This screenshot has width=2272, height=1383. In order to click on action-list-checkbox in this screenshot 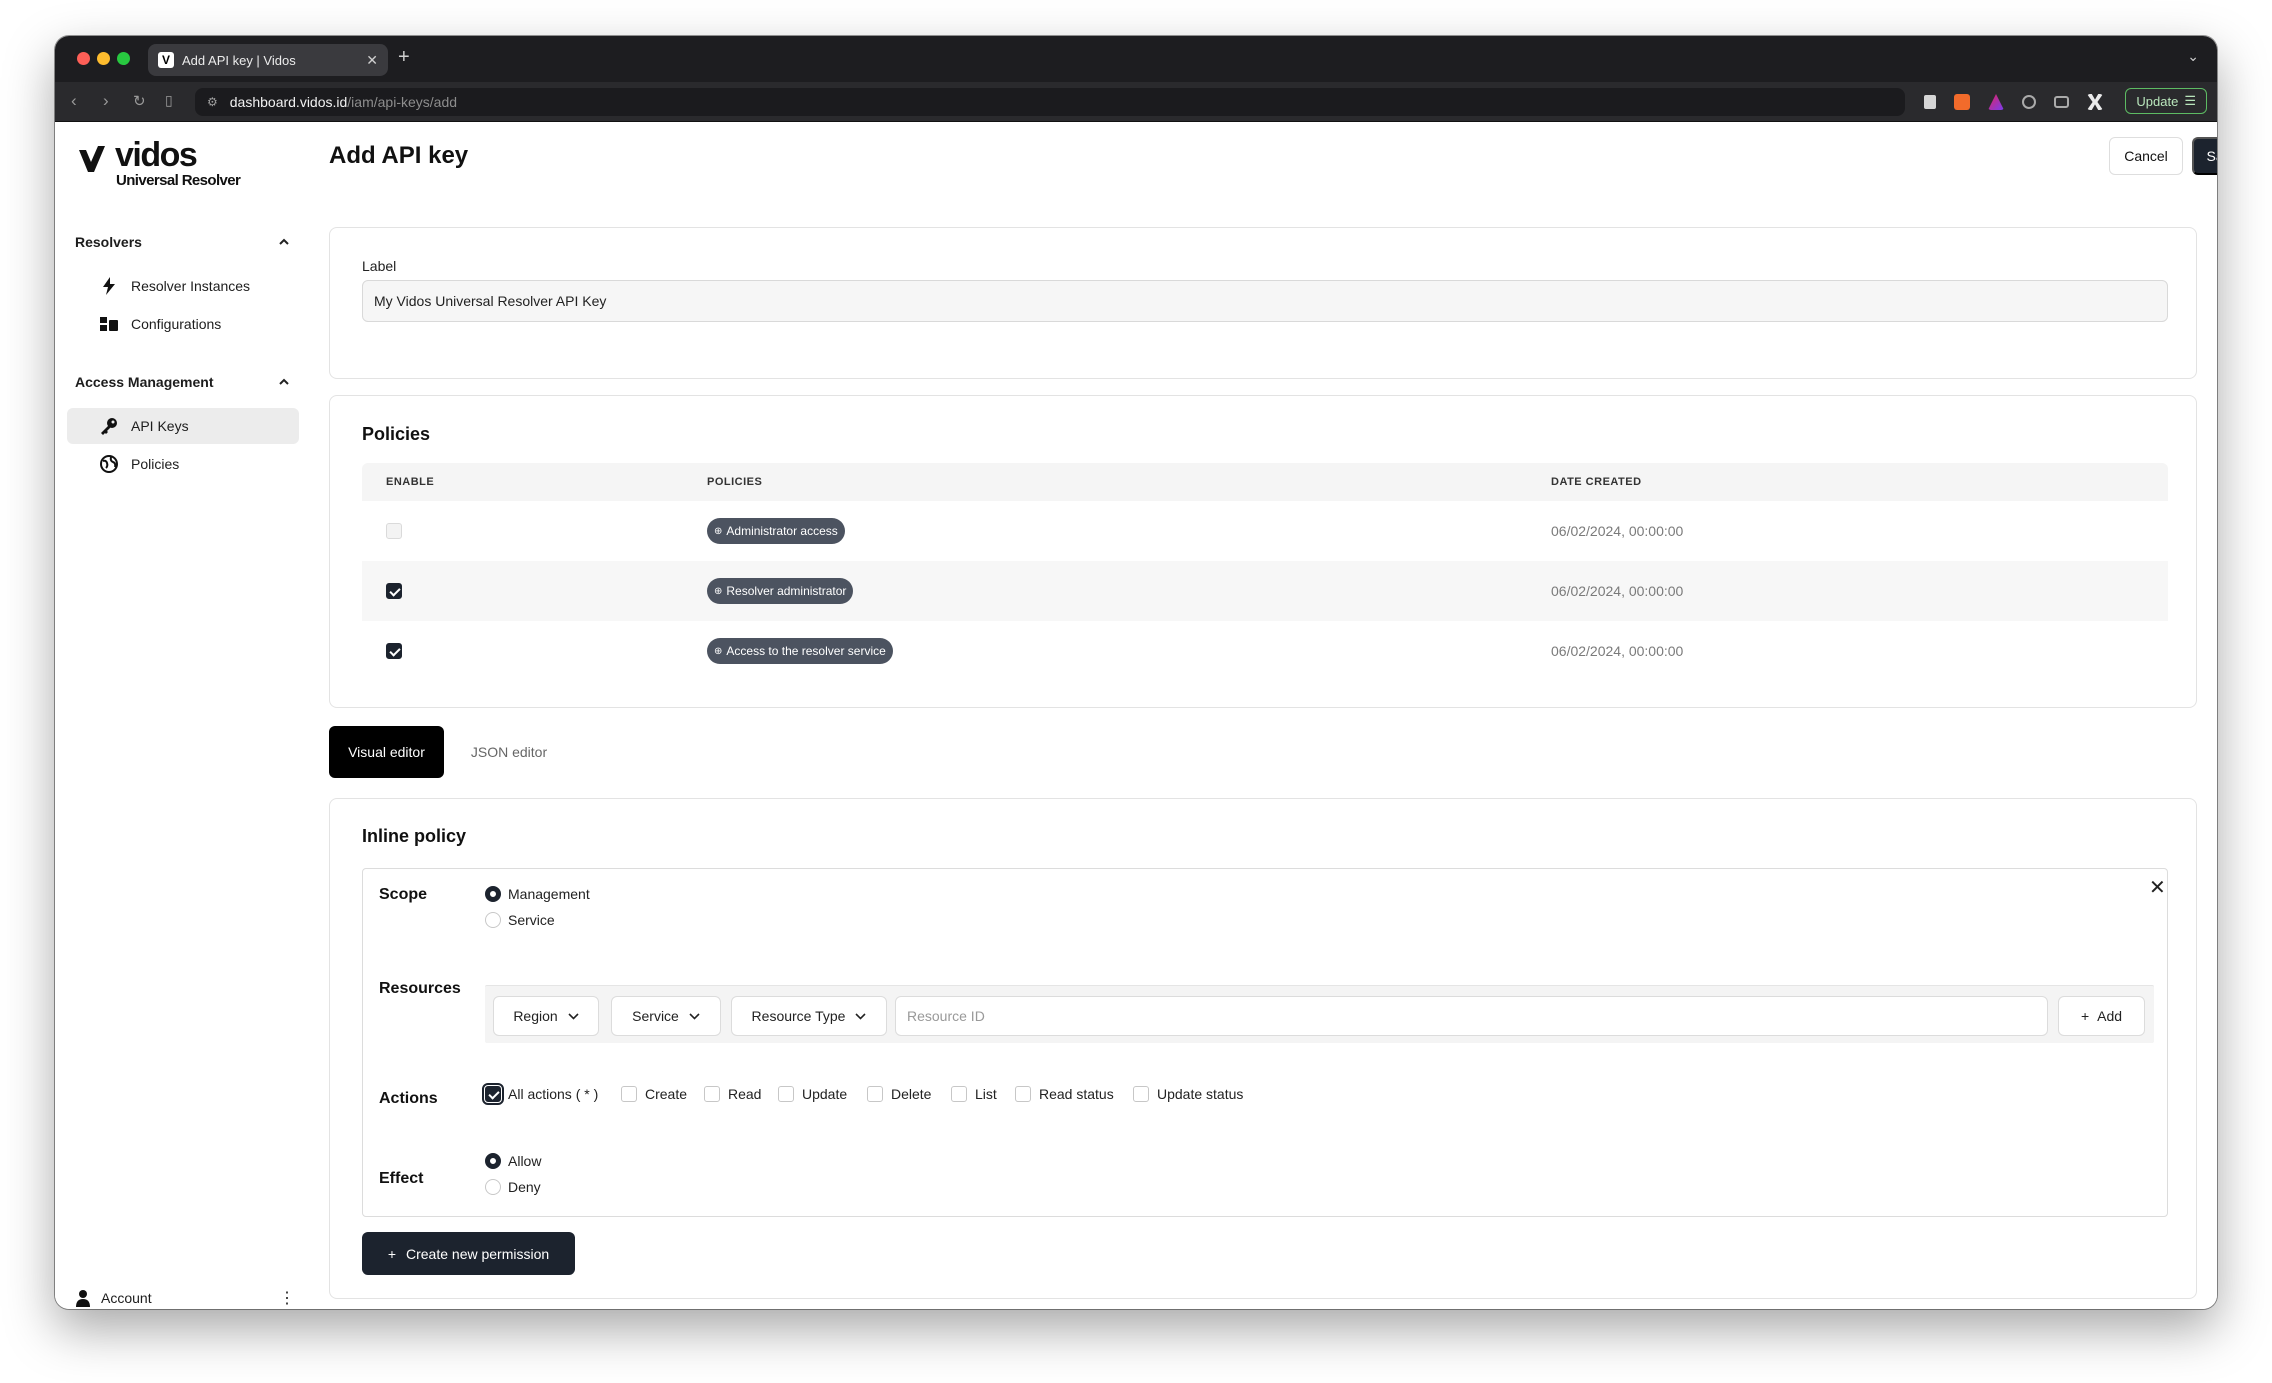, I will do `click(959, 1094)`.